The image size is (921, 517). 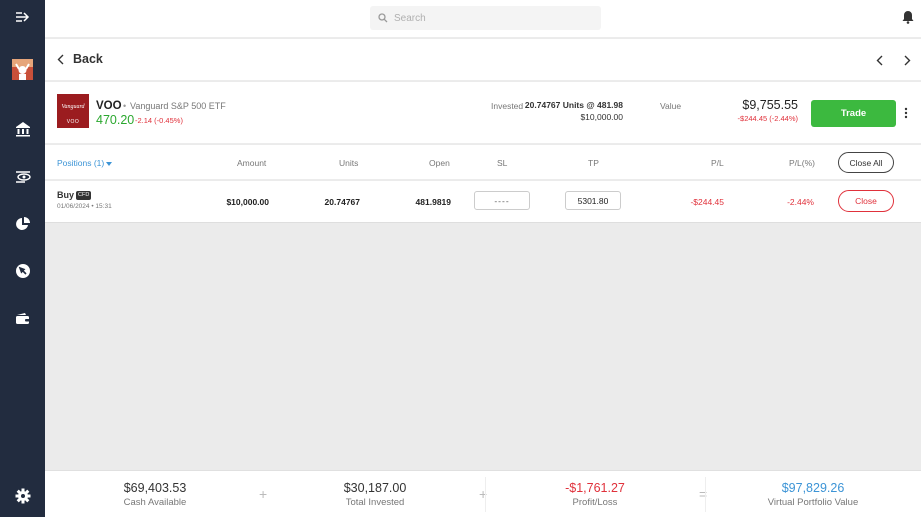 What do you see at coordinates (73, 122) in the screenshot?
I see `logo-ticker-text: VOO` at bounding box center [73, 122].